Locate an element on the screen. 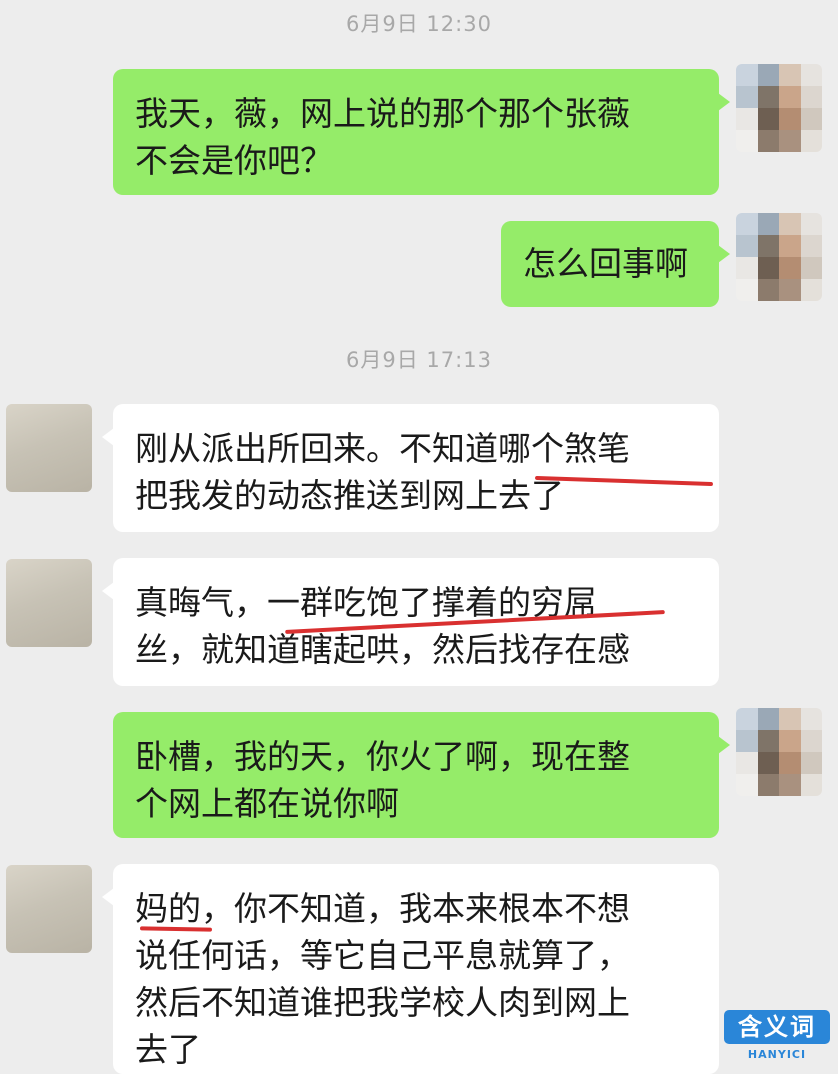 This screenshot has height=1074, width=838. message-line: 然后不知道谁把我学校人肉到网上 is located at coordinates (382, 1002).